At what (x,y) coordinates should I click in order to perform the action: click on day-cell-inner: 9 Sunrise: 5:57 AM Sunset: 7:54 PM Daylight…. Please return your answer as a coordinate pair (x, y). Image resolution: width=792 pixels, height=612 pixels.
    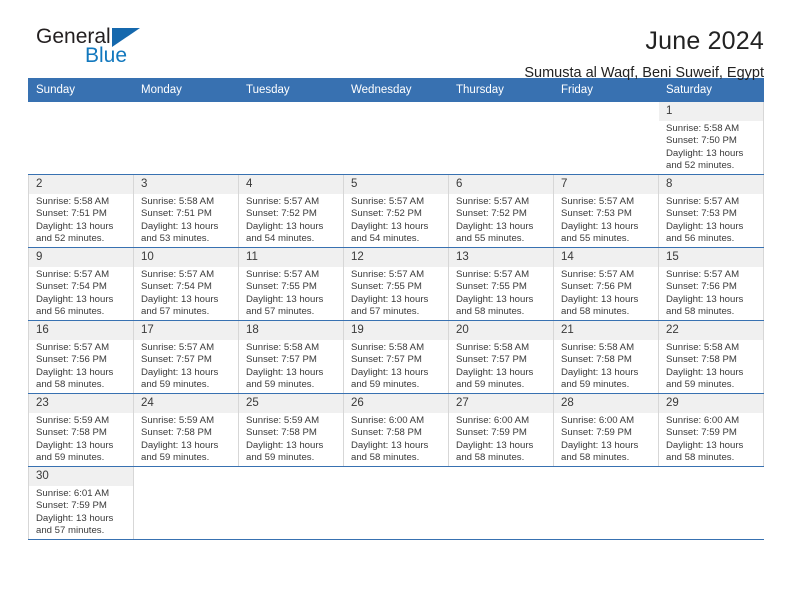
    Looking at the image, I should click on (81, 284).